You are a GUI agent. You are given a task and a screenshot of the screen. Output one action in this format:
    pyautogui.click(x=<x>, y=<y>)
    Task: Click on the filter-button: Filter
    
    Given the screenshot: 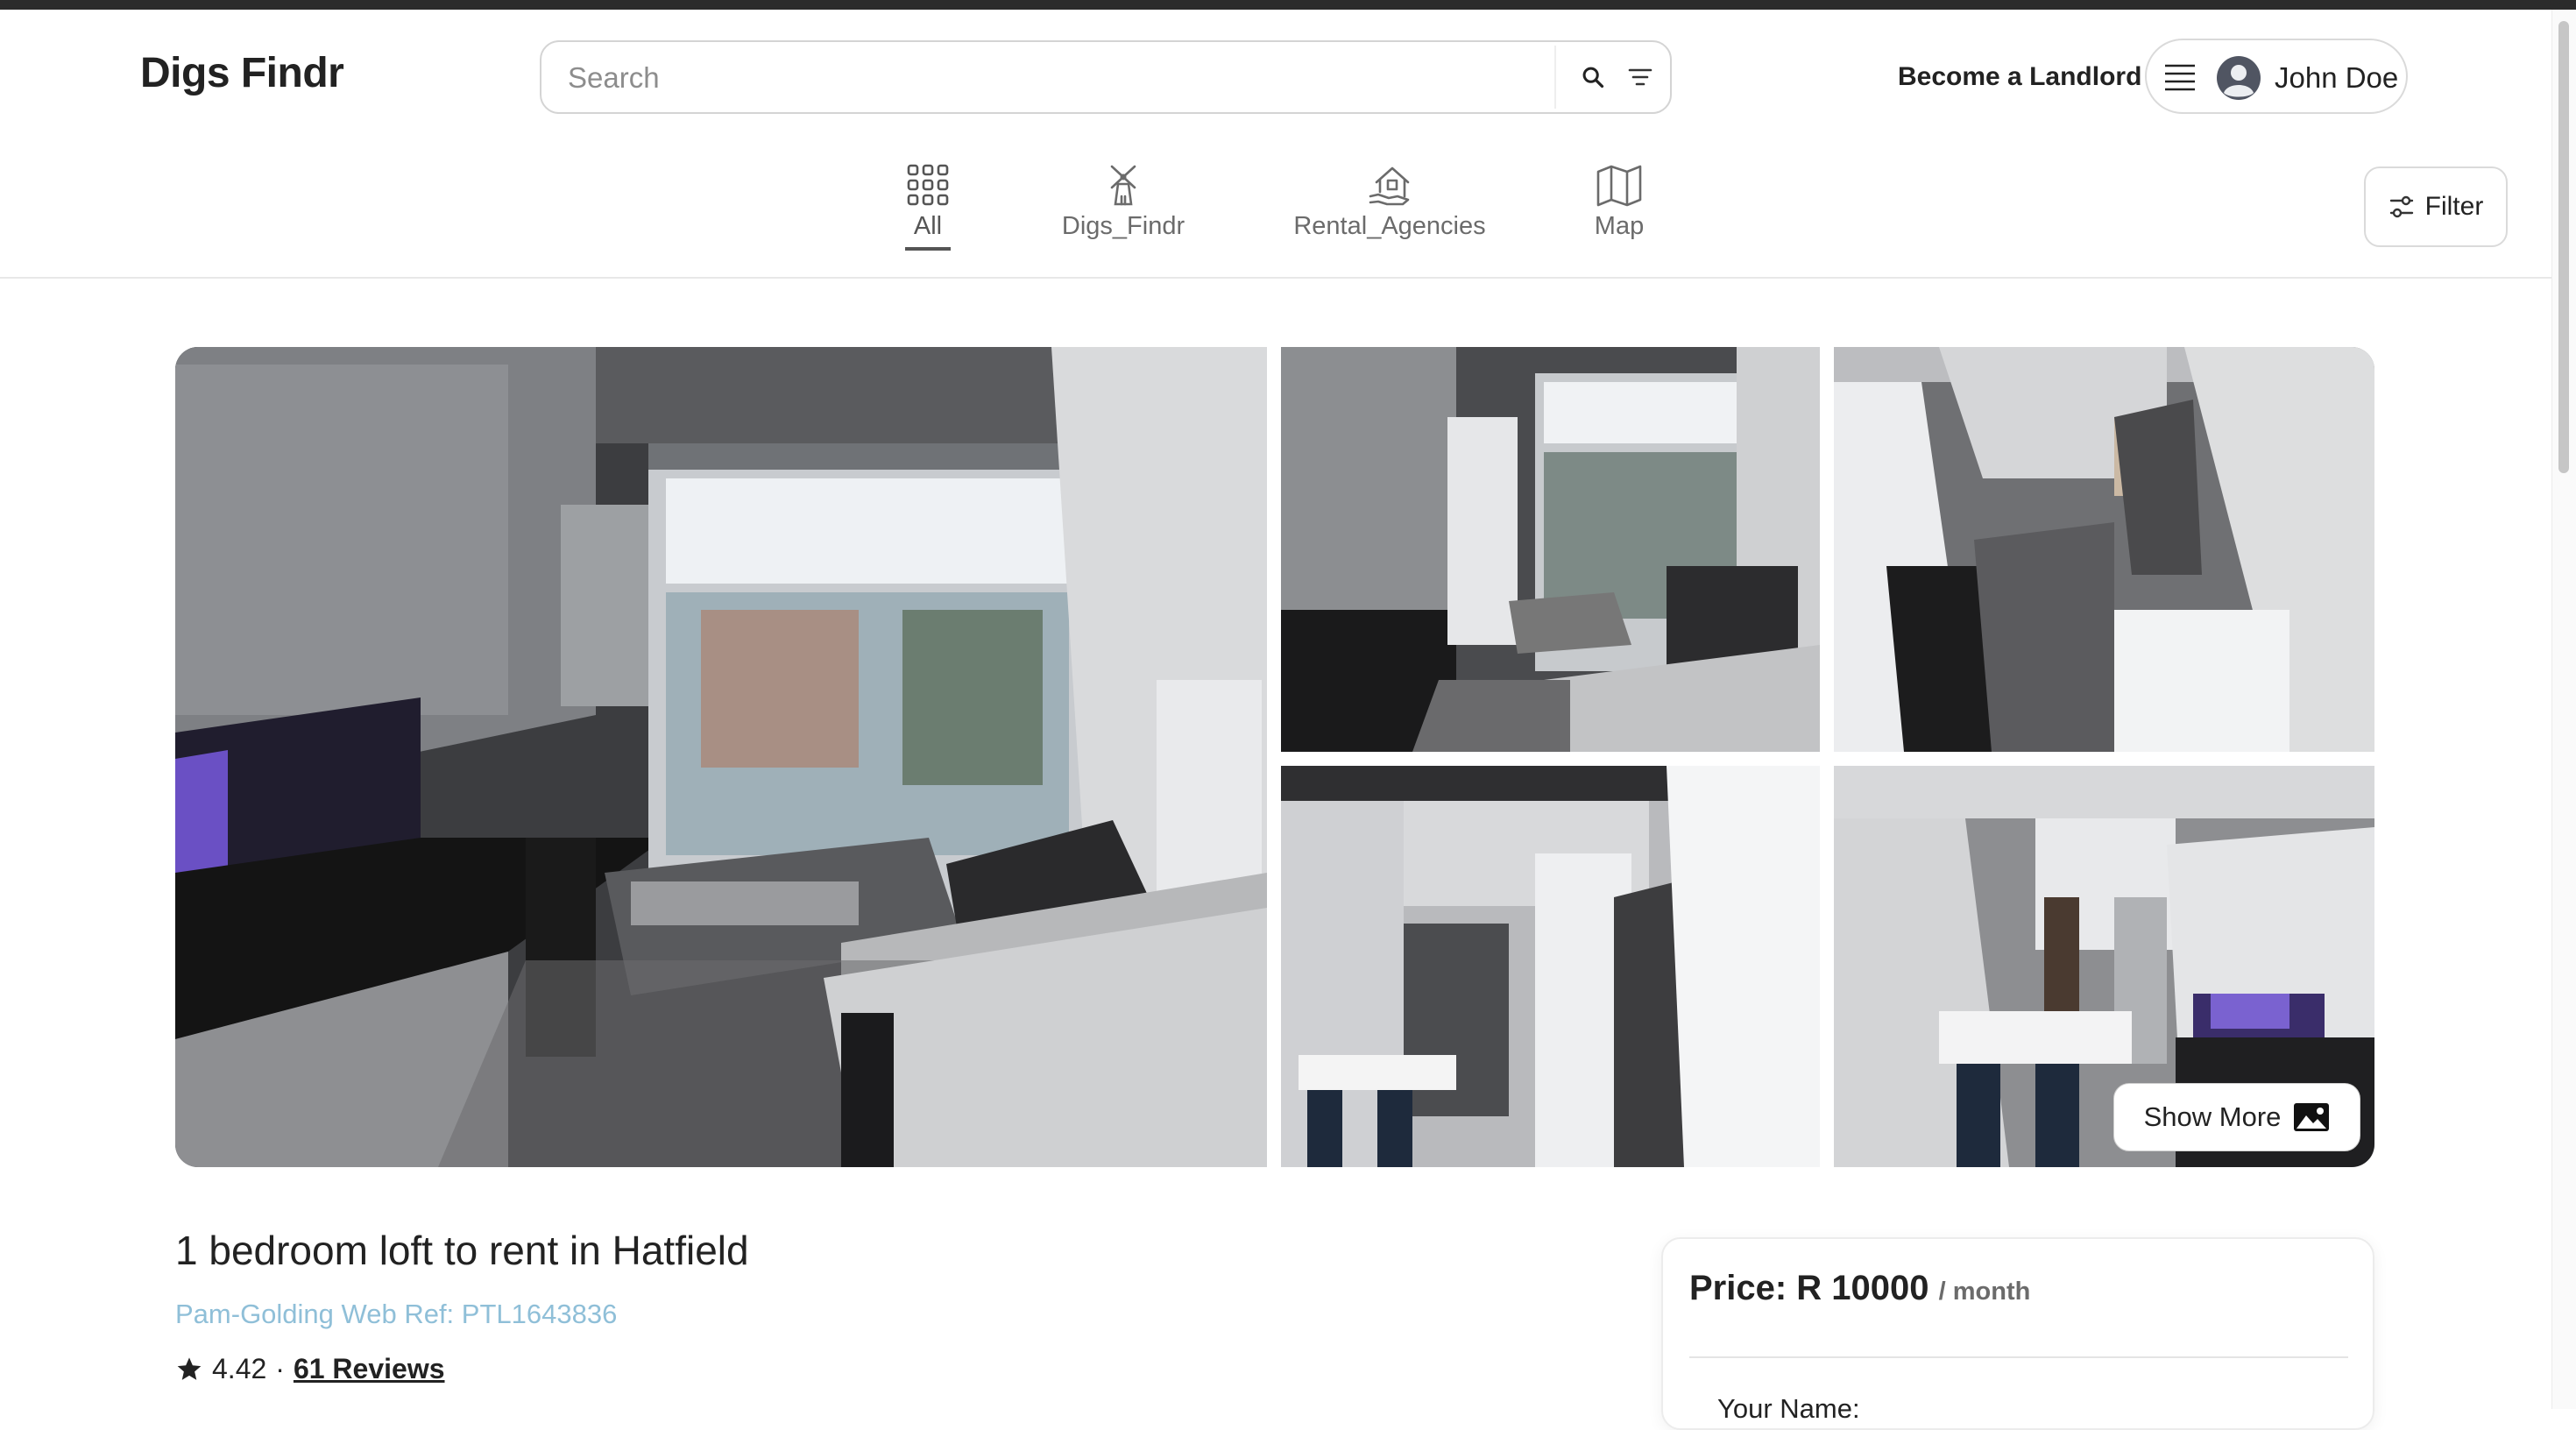 What is the action you would take?
    pyautogui.click(x=2436, y=206)
    